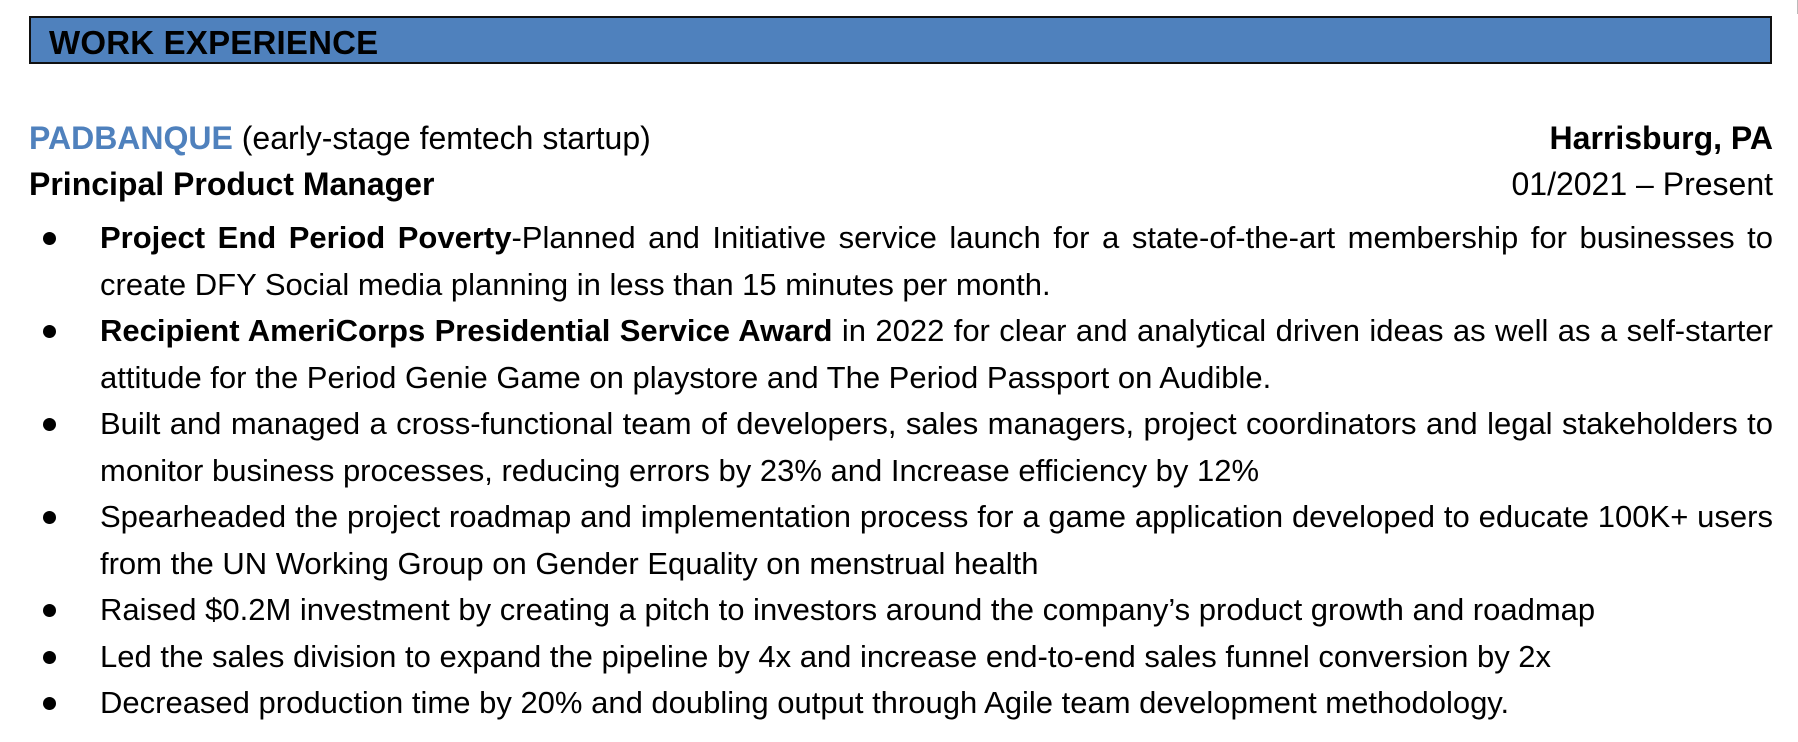 The image size is (1798, 742). I want to click on section-title: WORK EXPERIENCE, so click(214, 42).